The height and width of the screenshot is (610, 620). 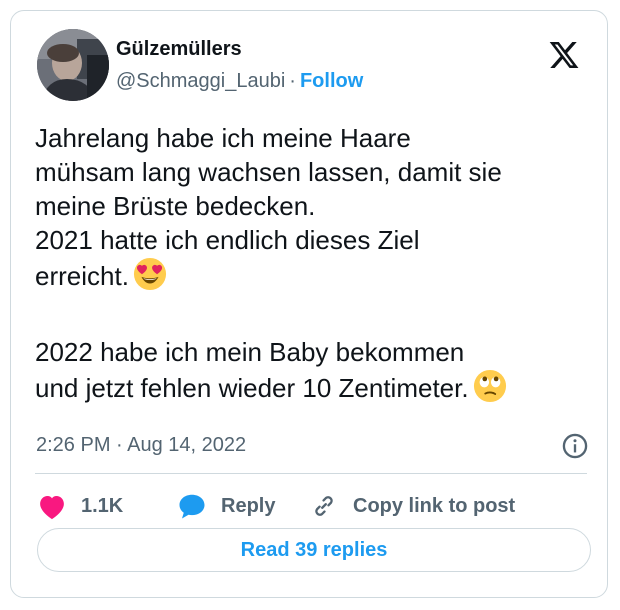 What do you see at coordinates (82, 276) in the screenshot?
I see `tweet-text-fragment: erreicht.` at bounding box center [82, 276].